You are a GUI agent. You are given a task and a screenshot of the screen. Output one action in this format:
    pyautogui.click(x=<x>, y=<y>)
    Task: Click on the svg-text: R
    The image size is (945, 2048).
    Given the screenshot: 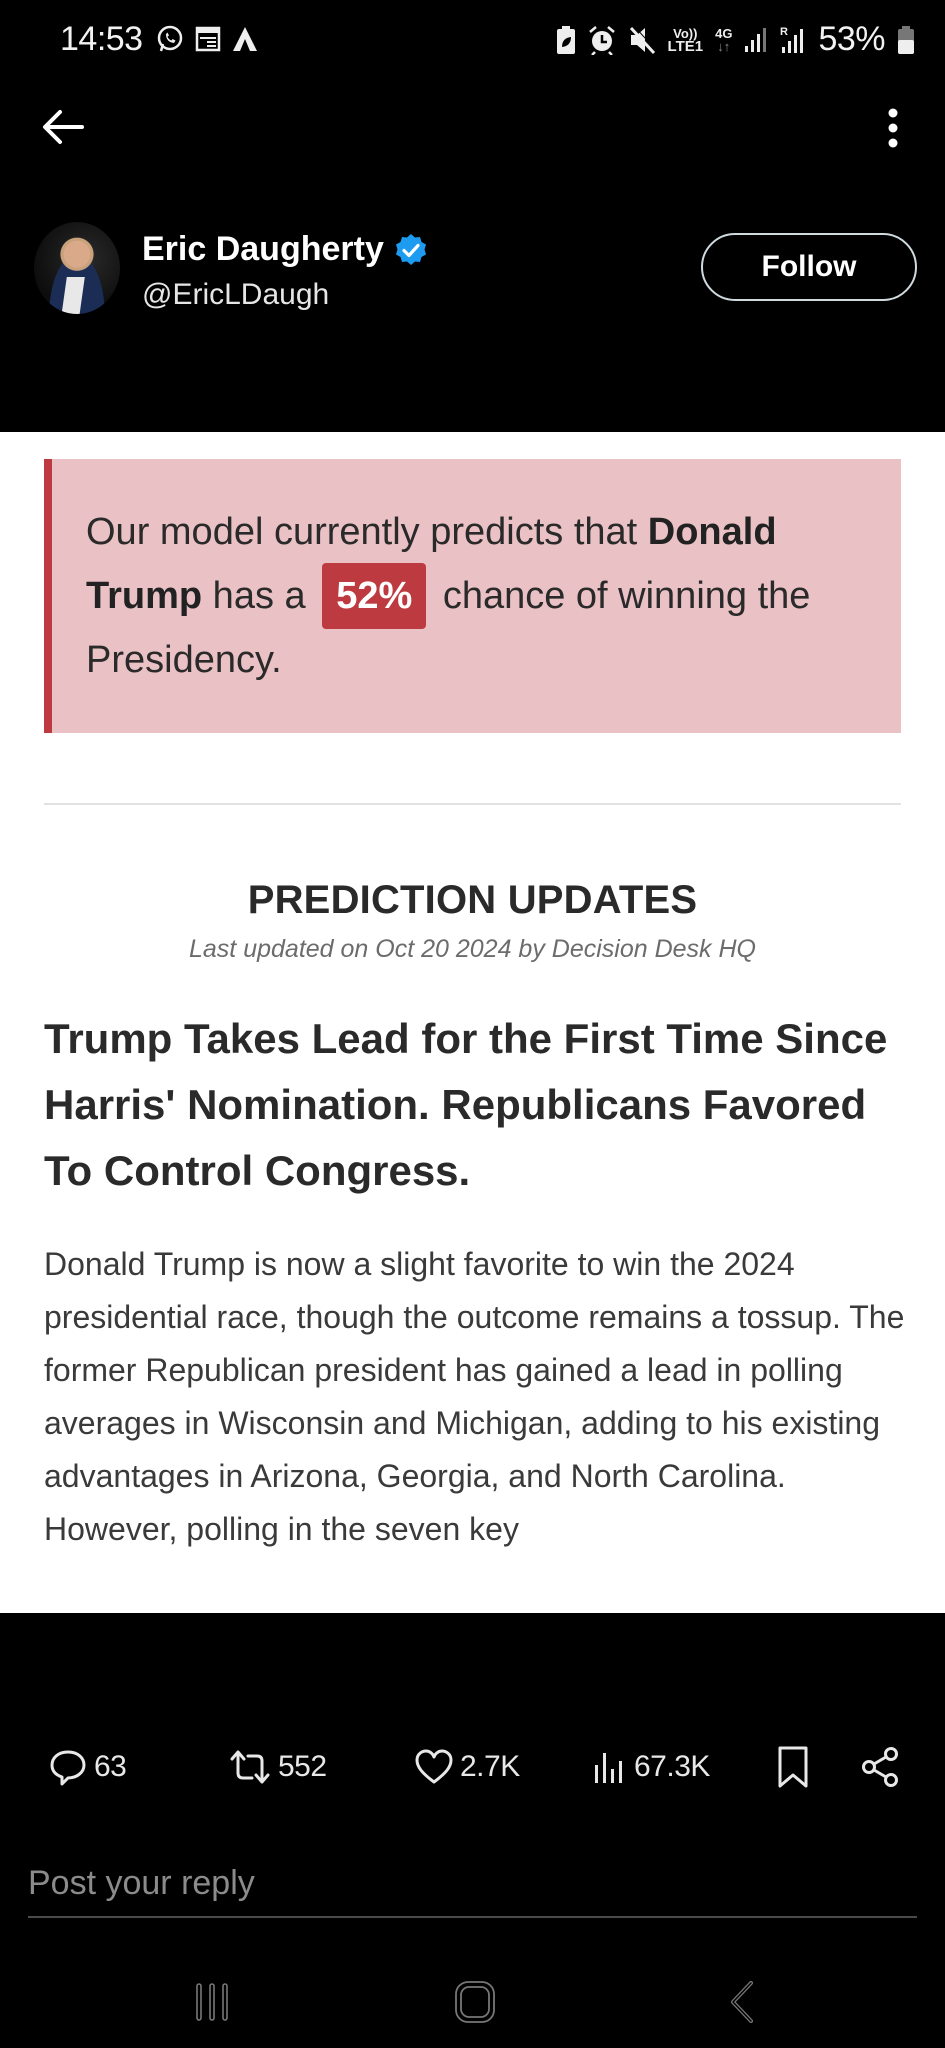 What is the action you would take?
    pyautogui.click(x=784, y=32)
    